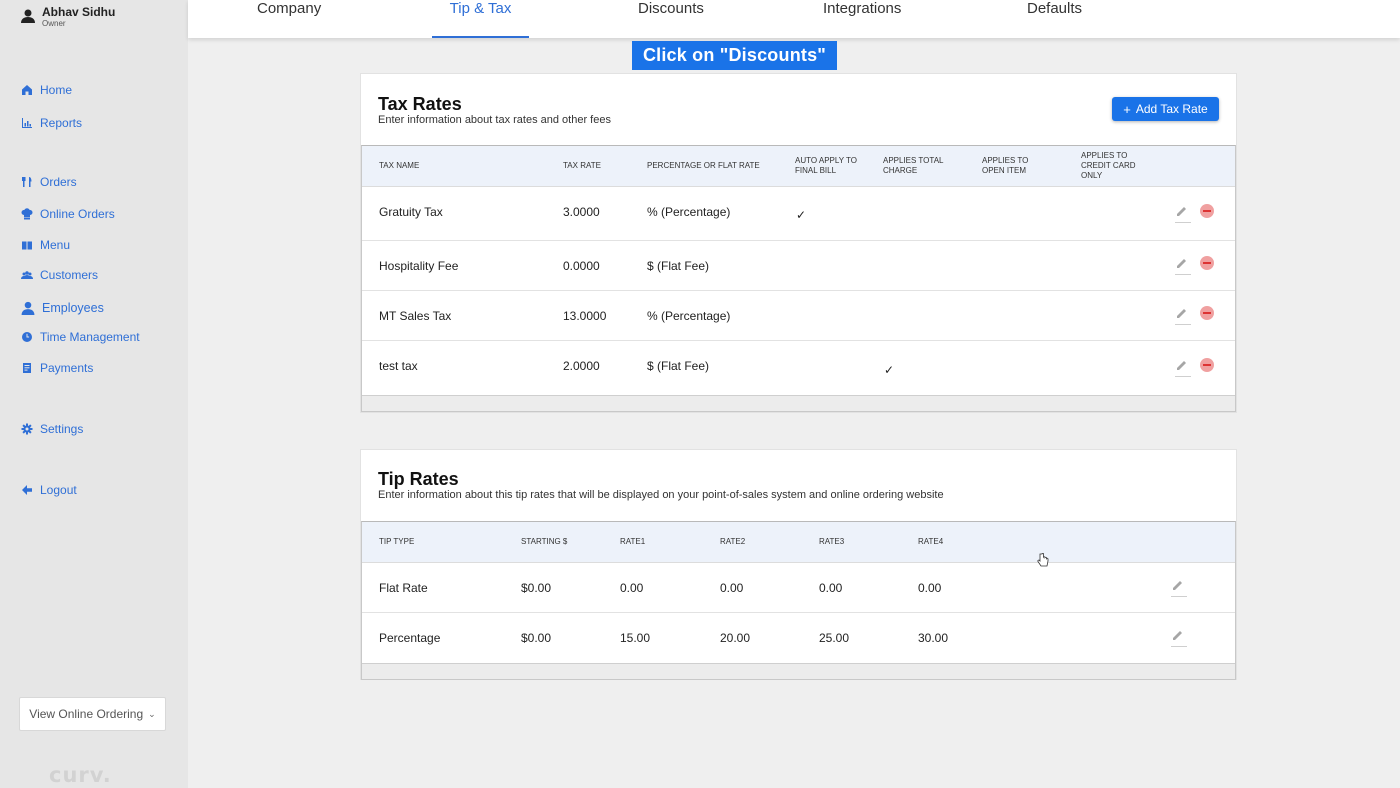  Describe the element at coordinates (480, 19) in the screenshot. I see `tab-tip-tax: Tip & Tax` at that location.